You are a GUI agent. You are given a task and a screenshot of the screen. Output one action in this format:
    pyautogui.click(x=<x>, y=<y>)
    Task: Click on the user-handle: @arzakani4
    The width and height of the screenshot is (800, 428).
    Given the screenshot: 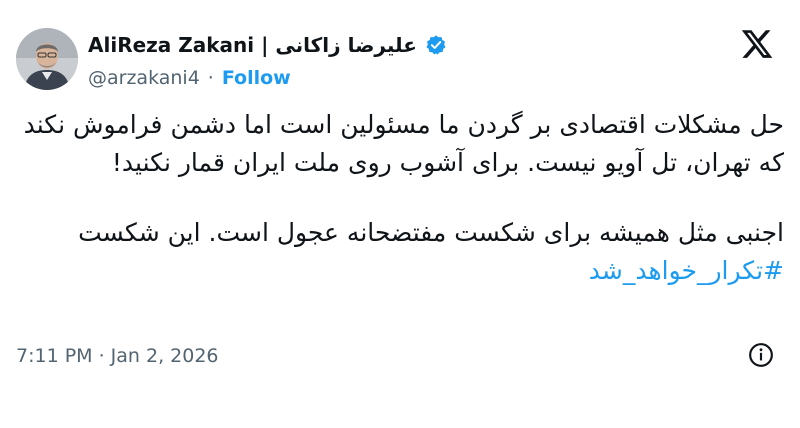 What is the action you would take?
    pyautogui.click(x=144, y=78)
    